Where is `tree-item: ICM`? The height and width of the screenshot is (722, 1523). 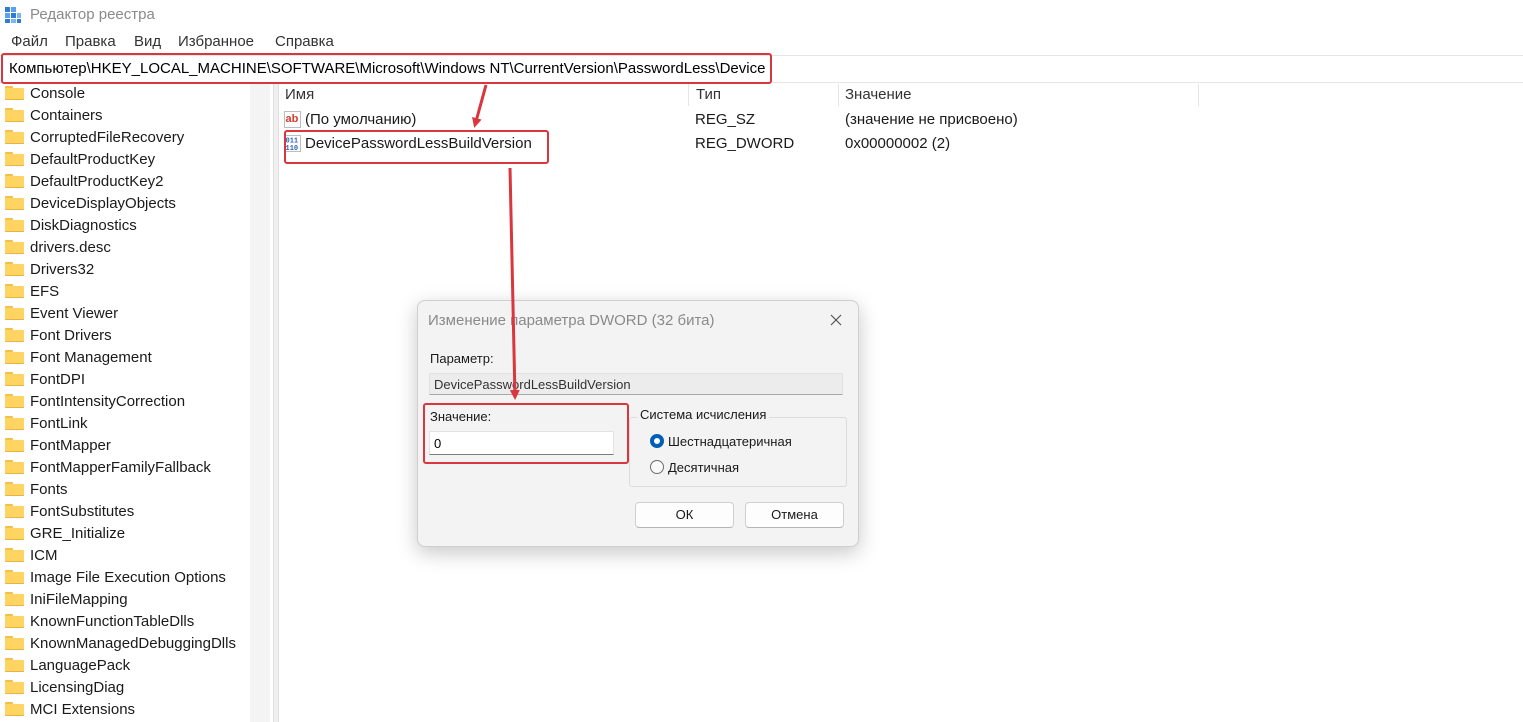 tree-item: ICM is located at coordinates (125, 555).